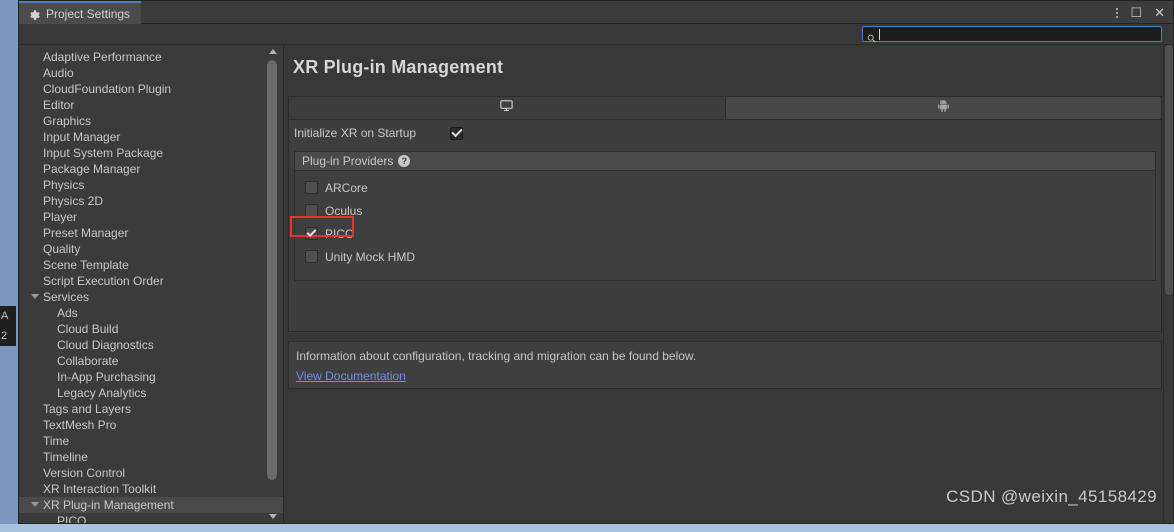  I want to click on sidebar-item-services: Services, so click(151, 297).